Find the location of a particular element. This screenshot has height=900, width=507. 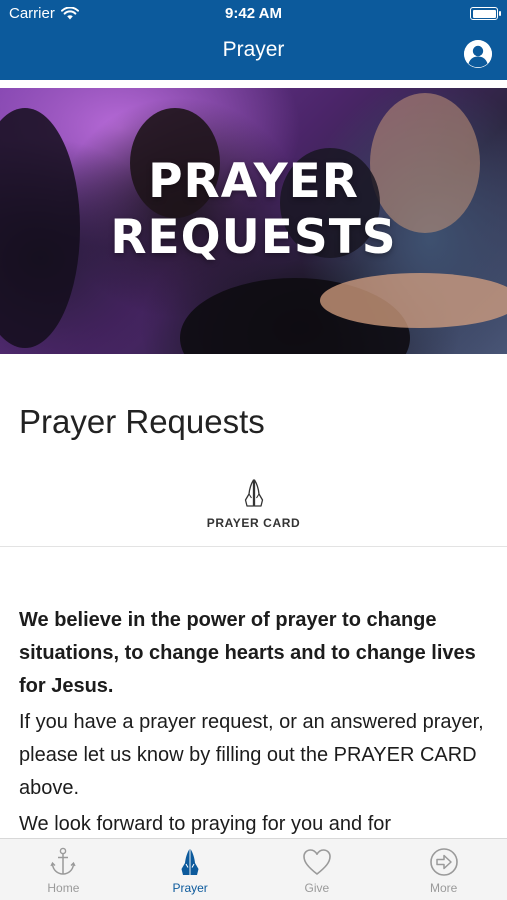

status-time: 9:42 AM is located at coordinates (253, 13).